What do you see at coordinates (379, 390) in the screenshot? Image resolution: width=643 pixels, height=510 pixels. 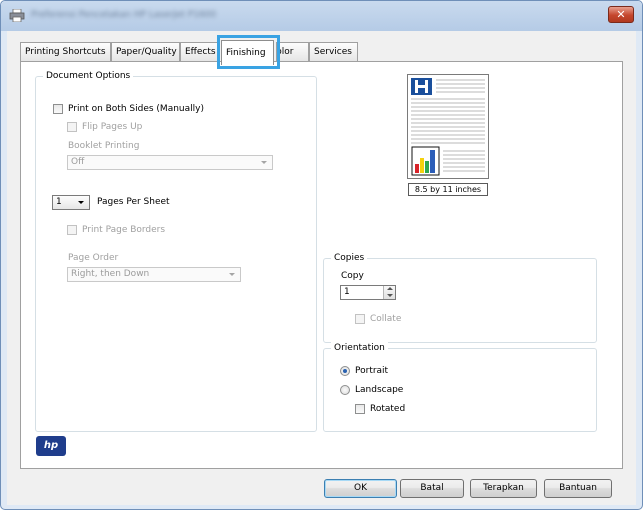 I see `landscape-label: Landscape` at bounding box center [379, 390].